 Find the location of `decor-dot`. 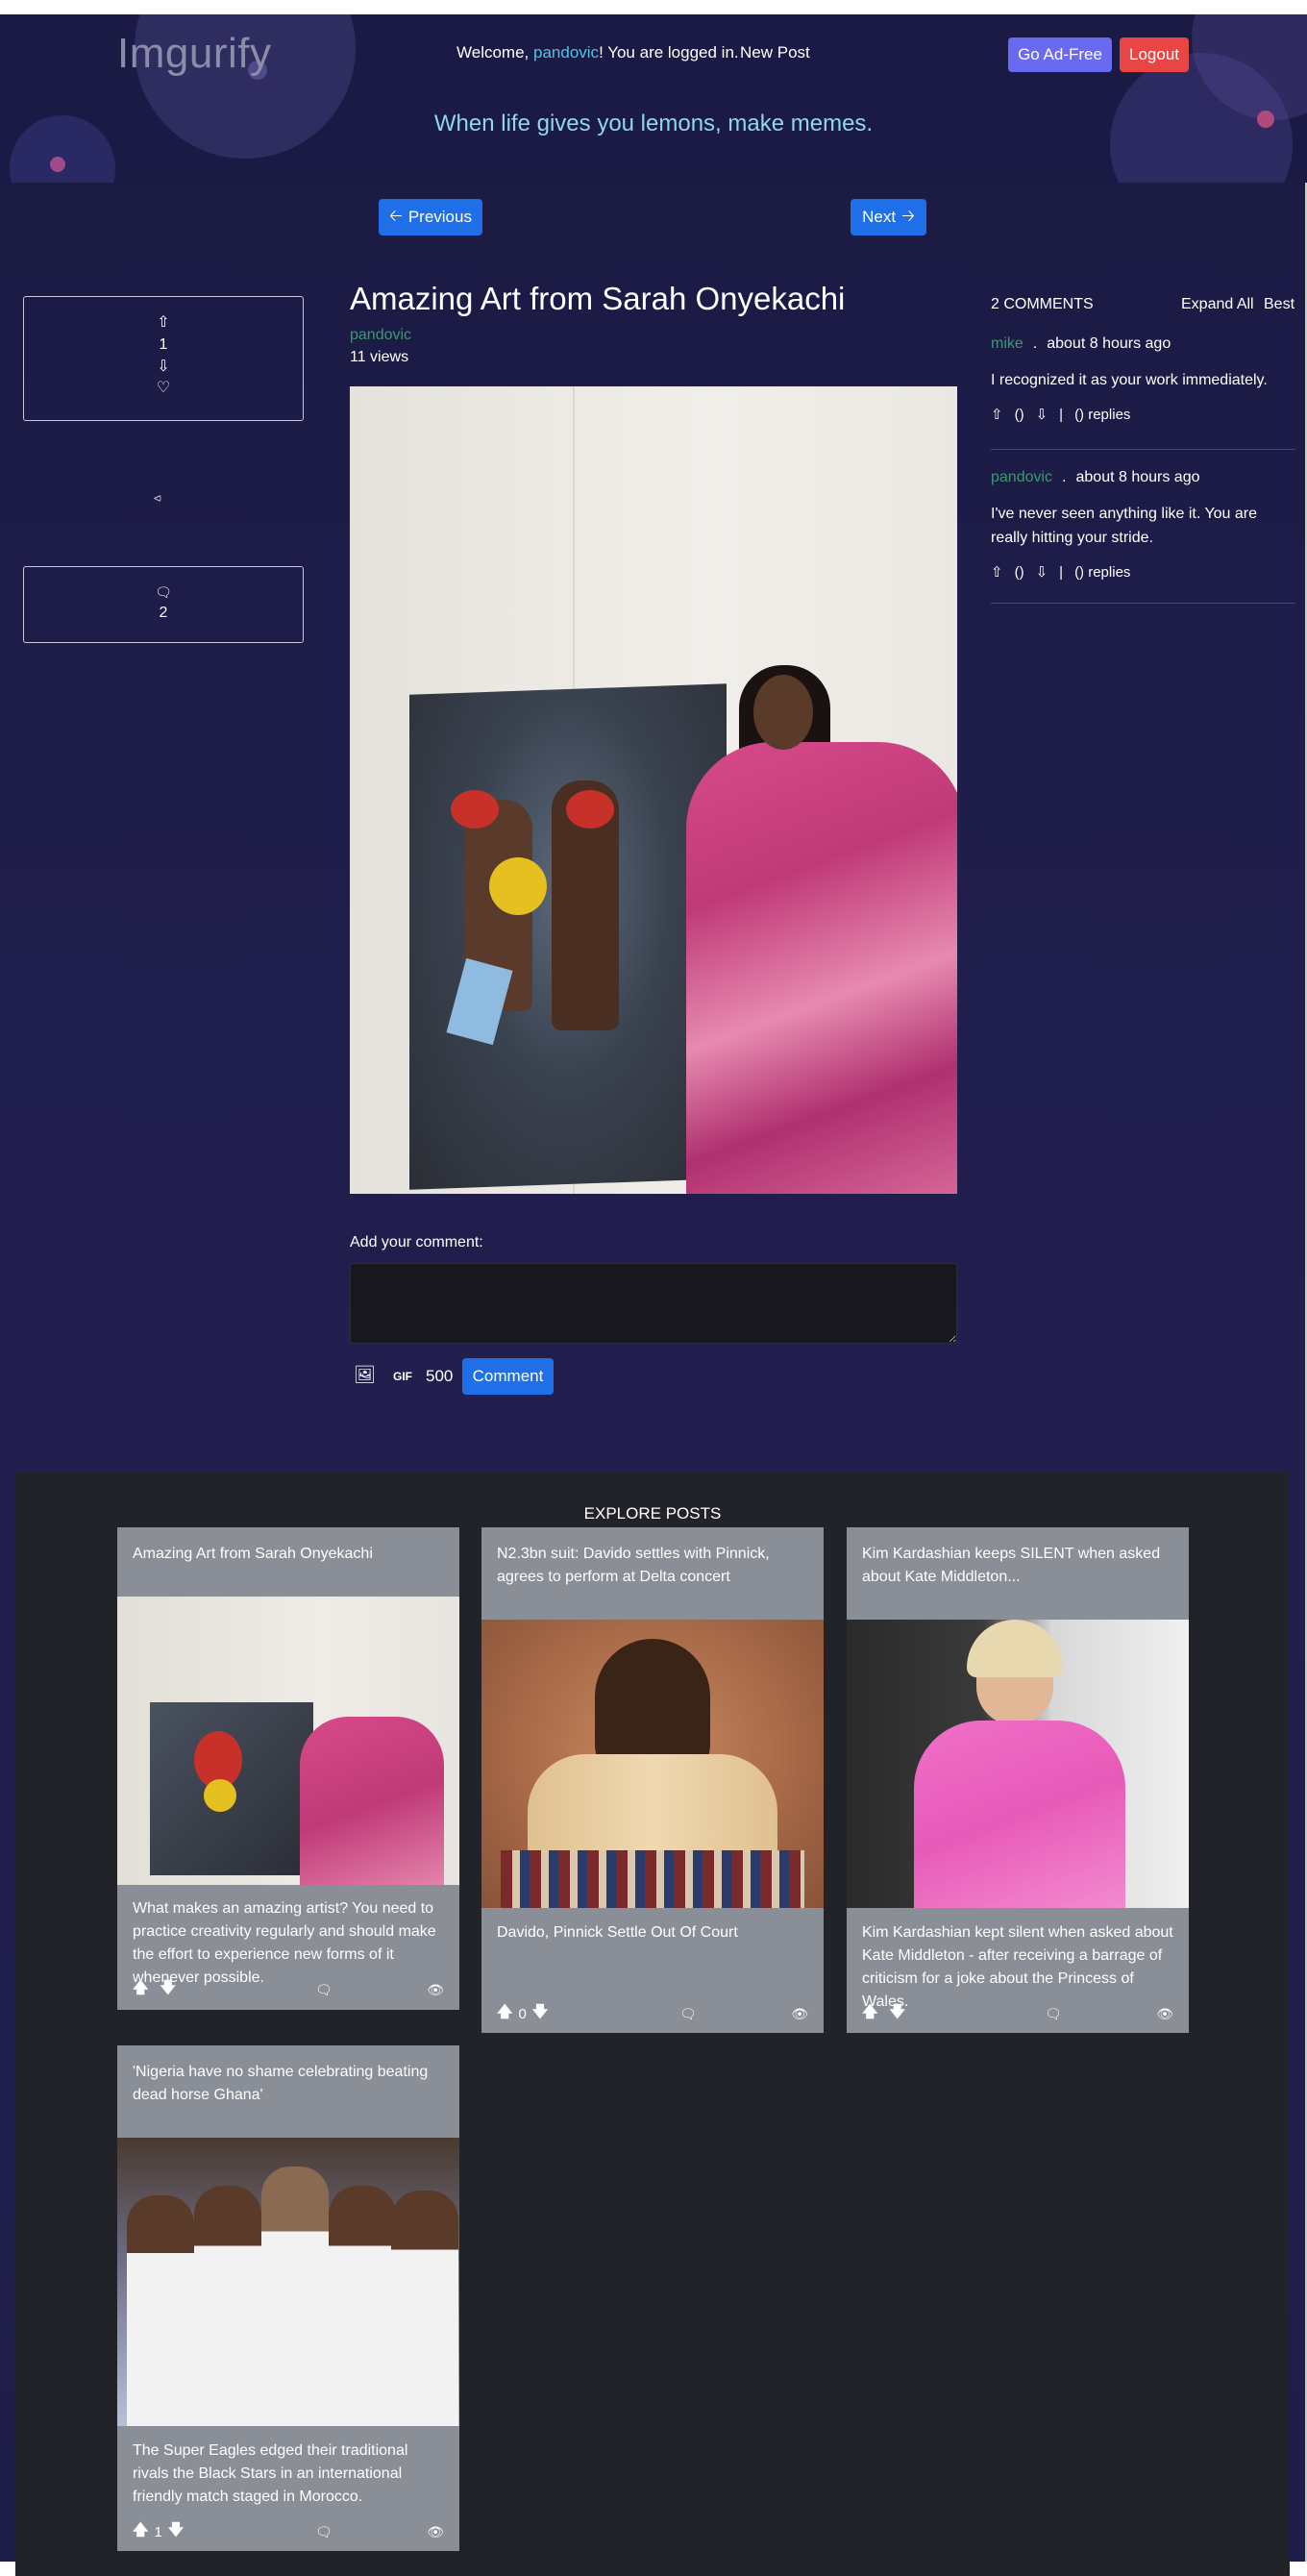

decor-dot is located at coordinates (57, 164).